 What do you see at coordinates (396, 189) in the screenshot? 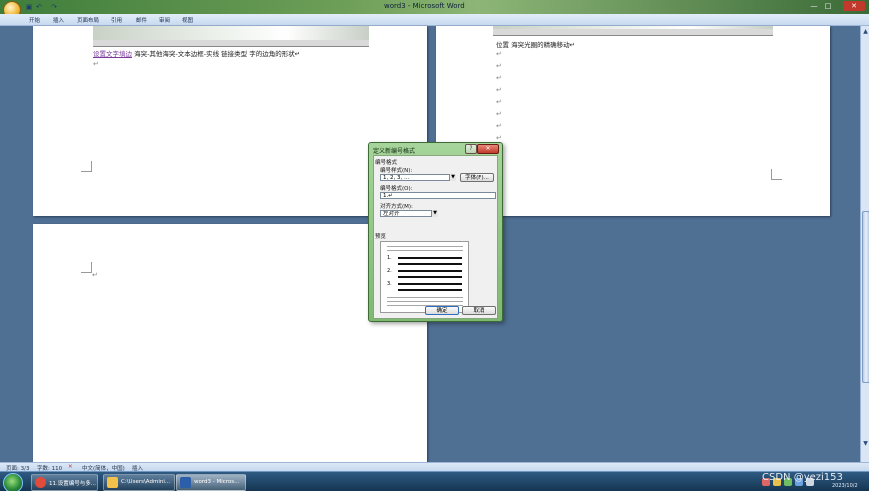
I see `number-format-label: 编号格式(O):` at bounding box center [396, 189].